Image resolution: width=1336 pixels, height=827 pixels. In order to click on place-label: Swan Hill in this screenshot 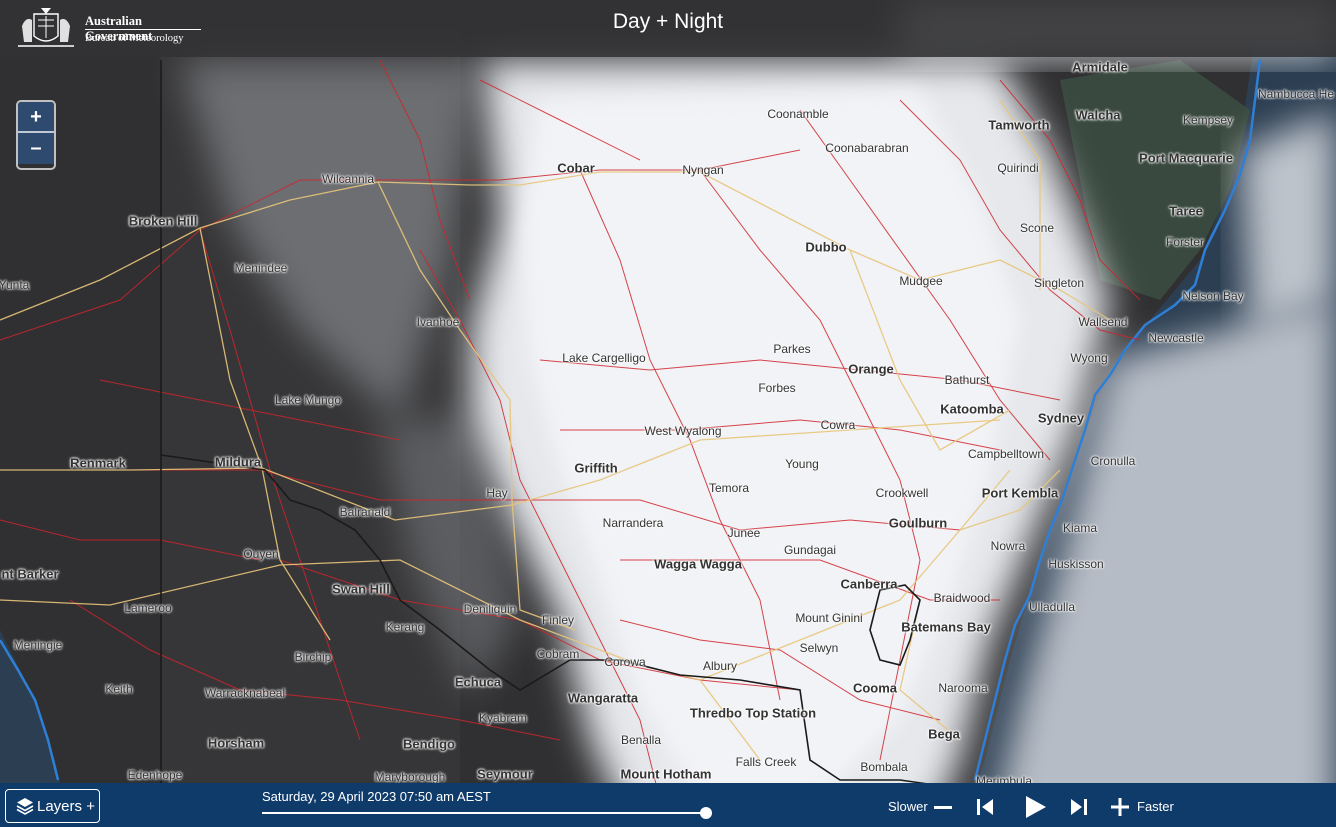, I will do `click(361, 589)`.